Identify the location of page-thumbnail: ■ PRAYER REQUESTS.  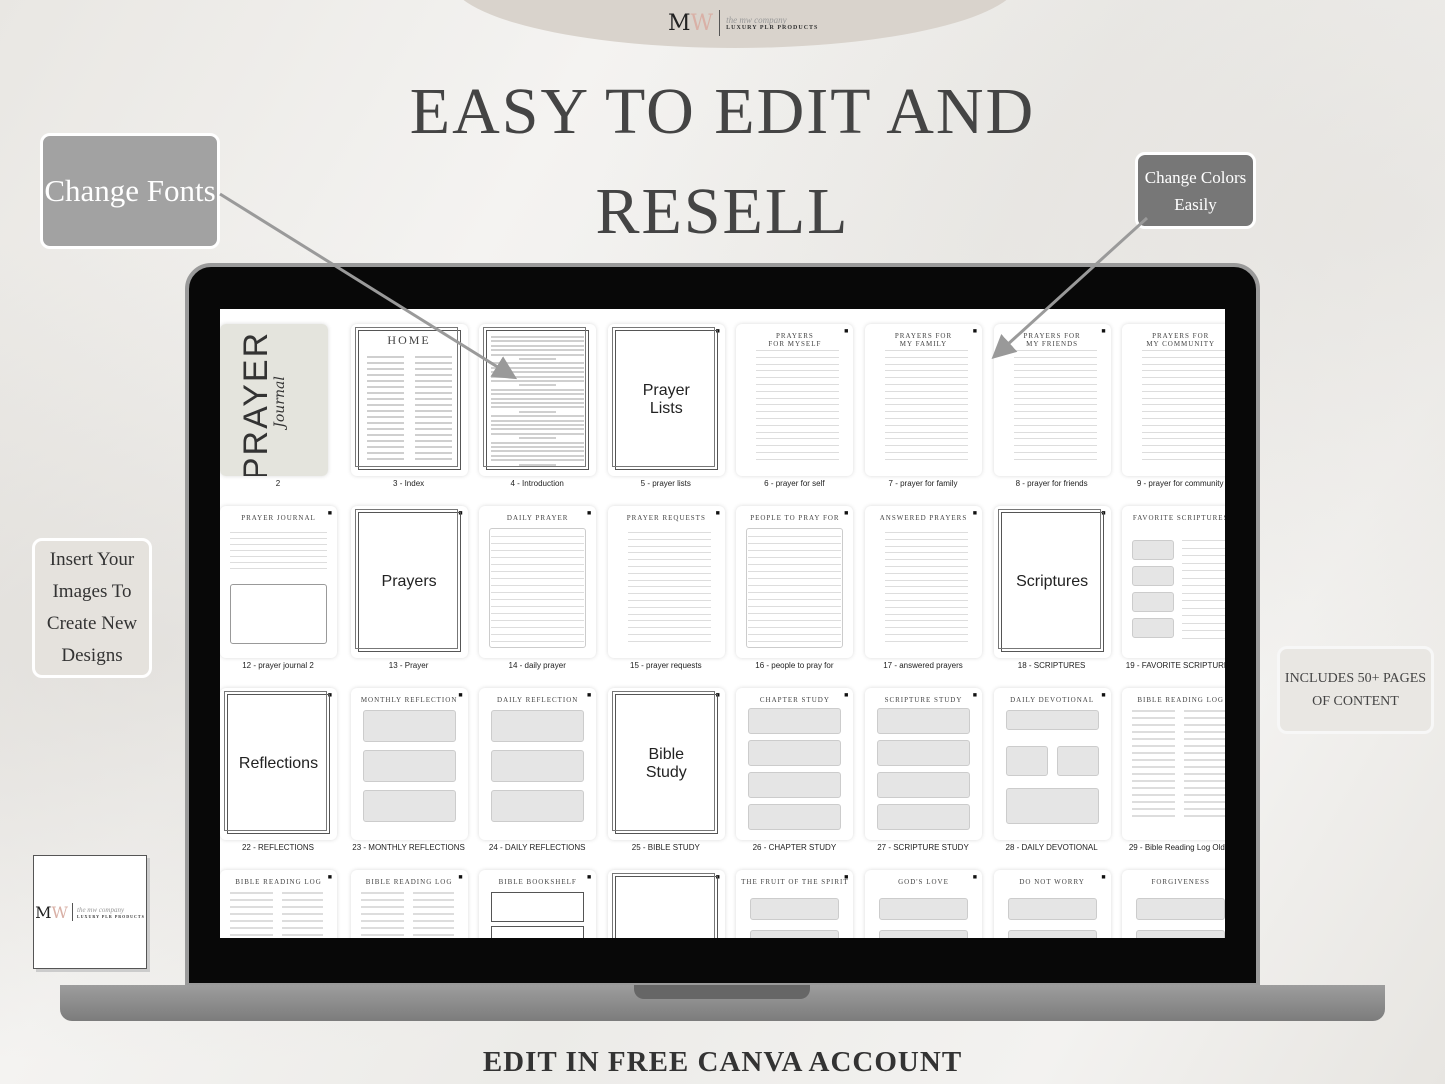
(666, 582).